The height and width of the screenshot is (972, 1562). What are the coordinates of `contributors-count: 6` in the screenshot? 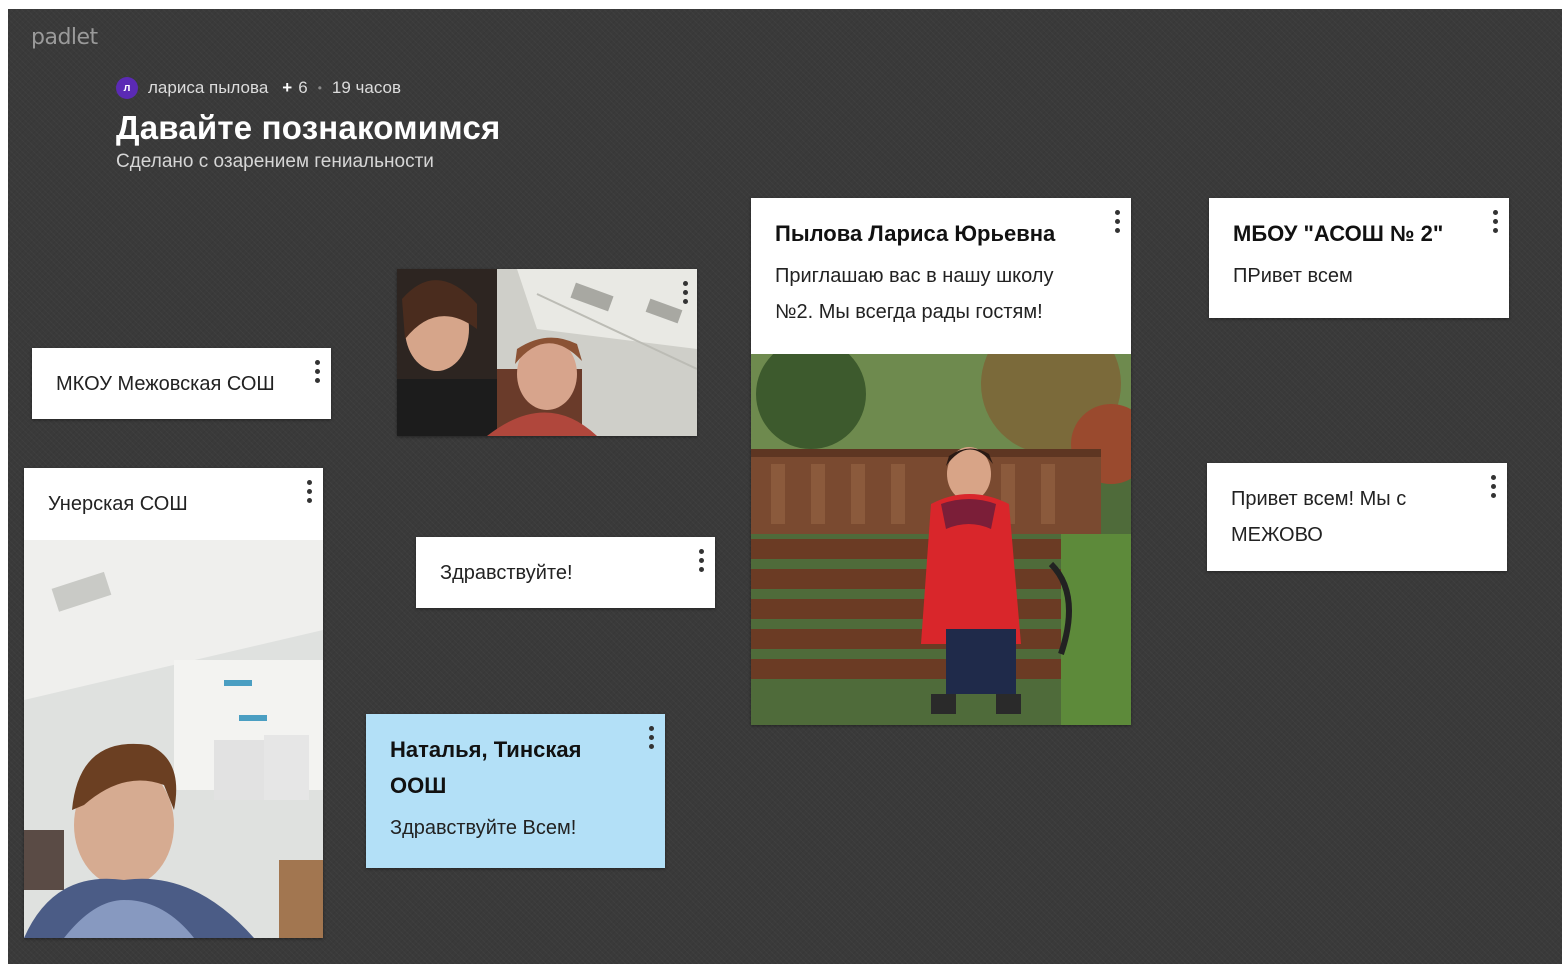 It's located at (302, 88).